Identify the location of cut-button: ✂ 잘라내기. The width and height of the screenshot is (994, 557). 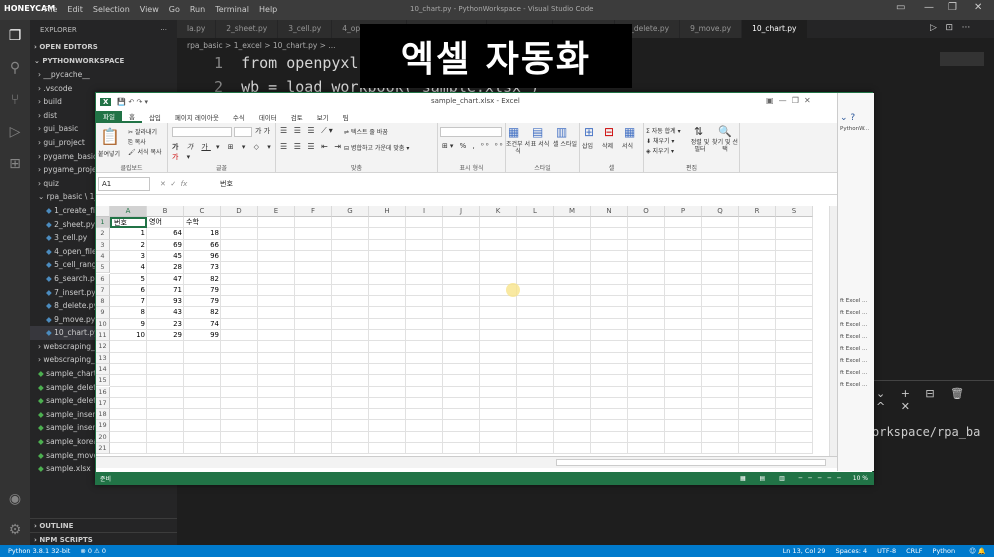
(142, 131).